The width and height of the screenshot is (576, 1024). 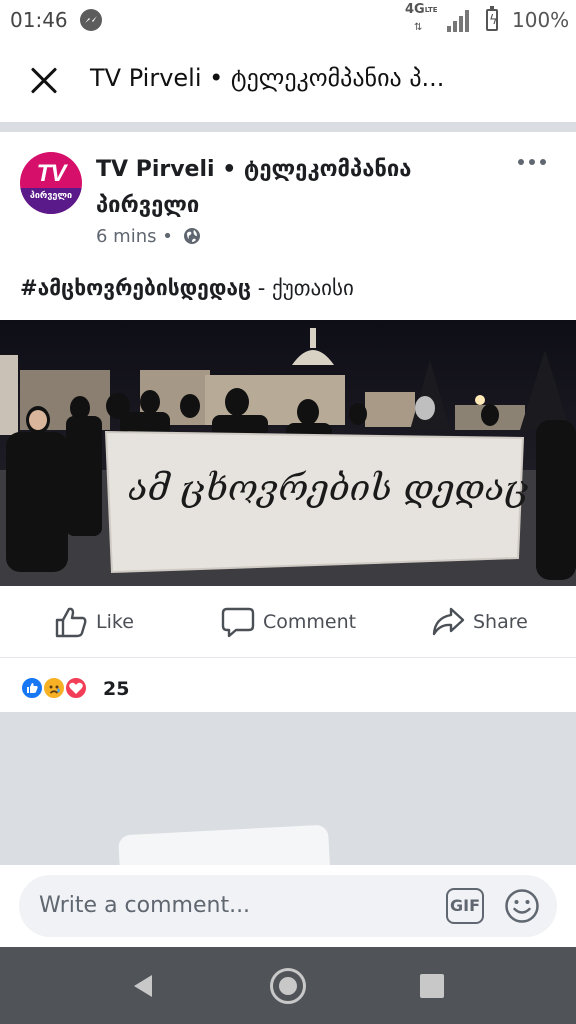 What do you see at coordinates (541, 20) in the screenshot?
I see `battery-percent: 100%` at bounding box center [541, 20].